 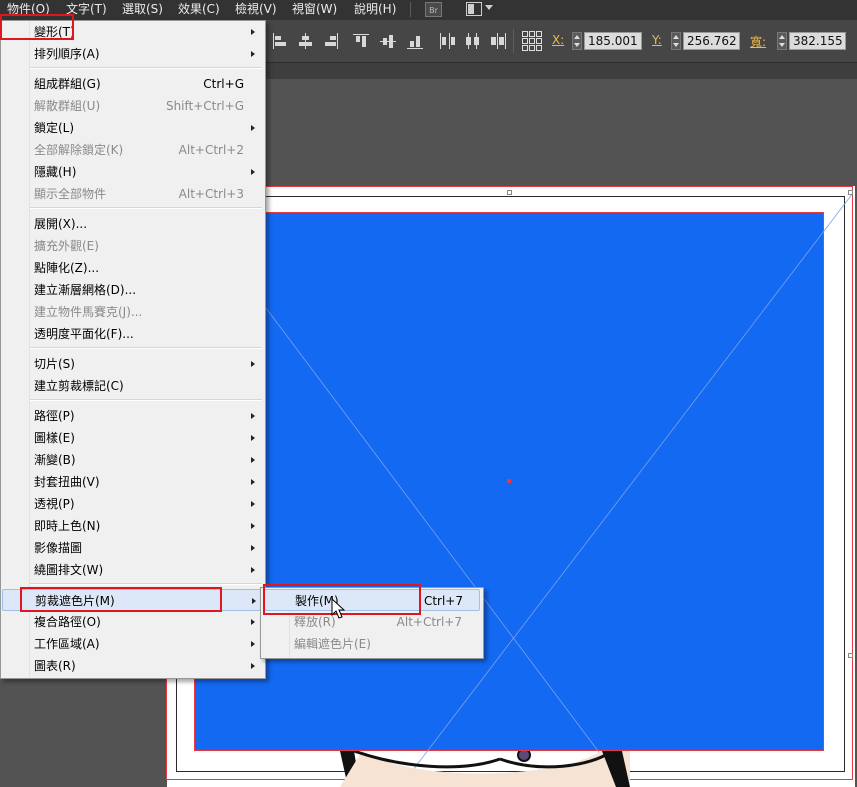 What do you see at coordinates (67, 84) in the screenshot?
I see `menu-item-label: 組成群組(G)` at bounding box center [67, 84].